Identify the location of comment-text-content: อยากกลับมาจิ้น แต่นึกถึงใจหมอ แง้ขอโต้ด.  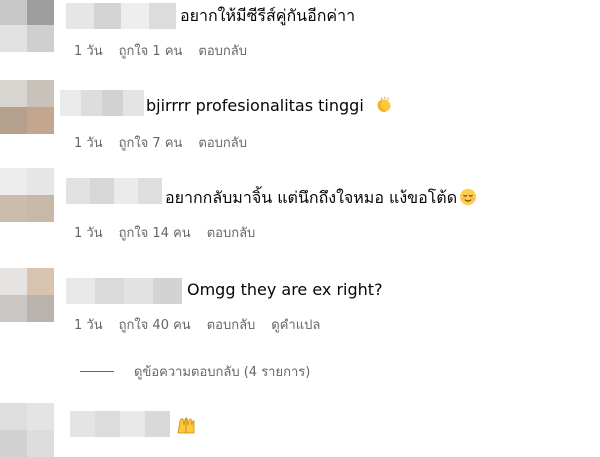
(311, 197).